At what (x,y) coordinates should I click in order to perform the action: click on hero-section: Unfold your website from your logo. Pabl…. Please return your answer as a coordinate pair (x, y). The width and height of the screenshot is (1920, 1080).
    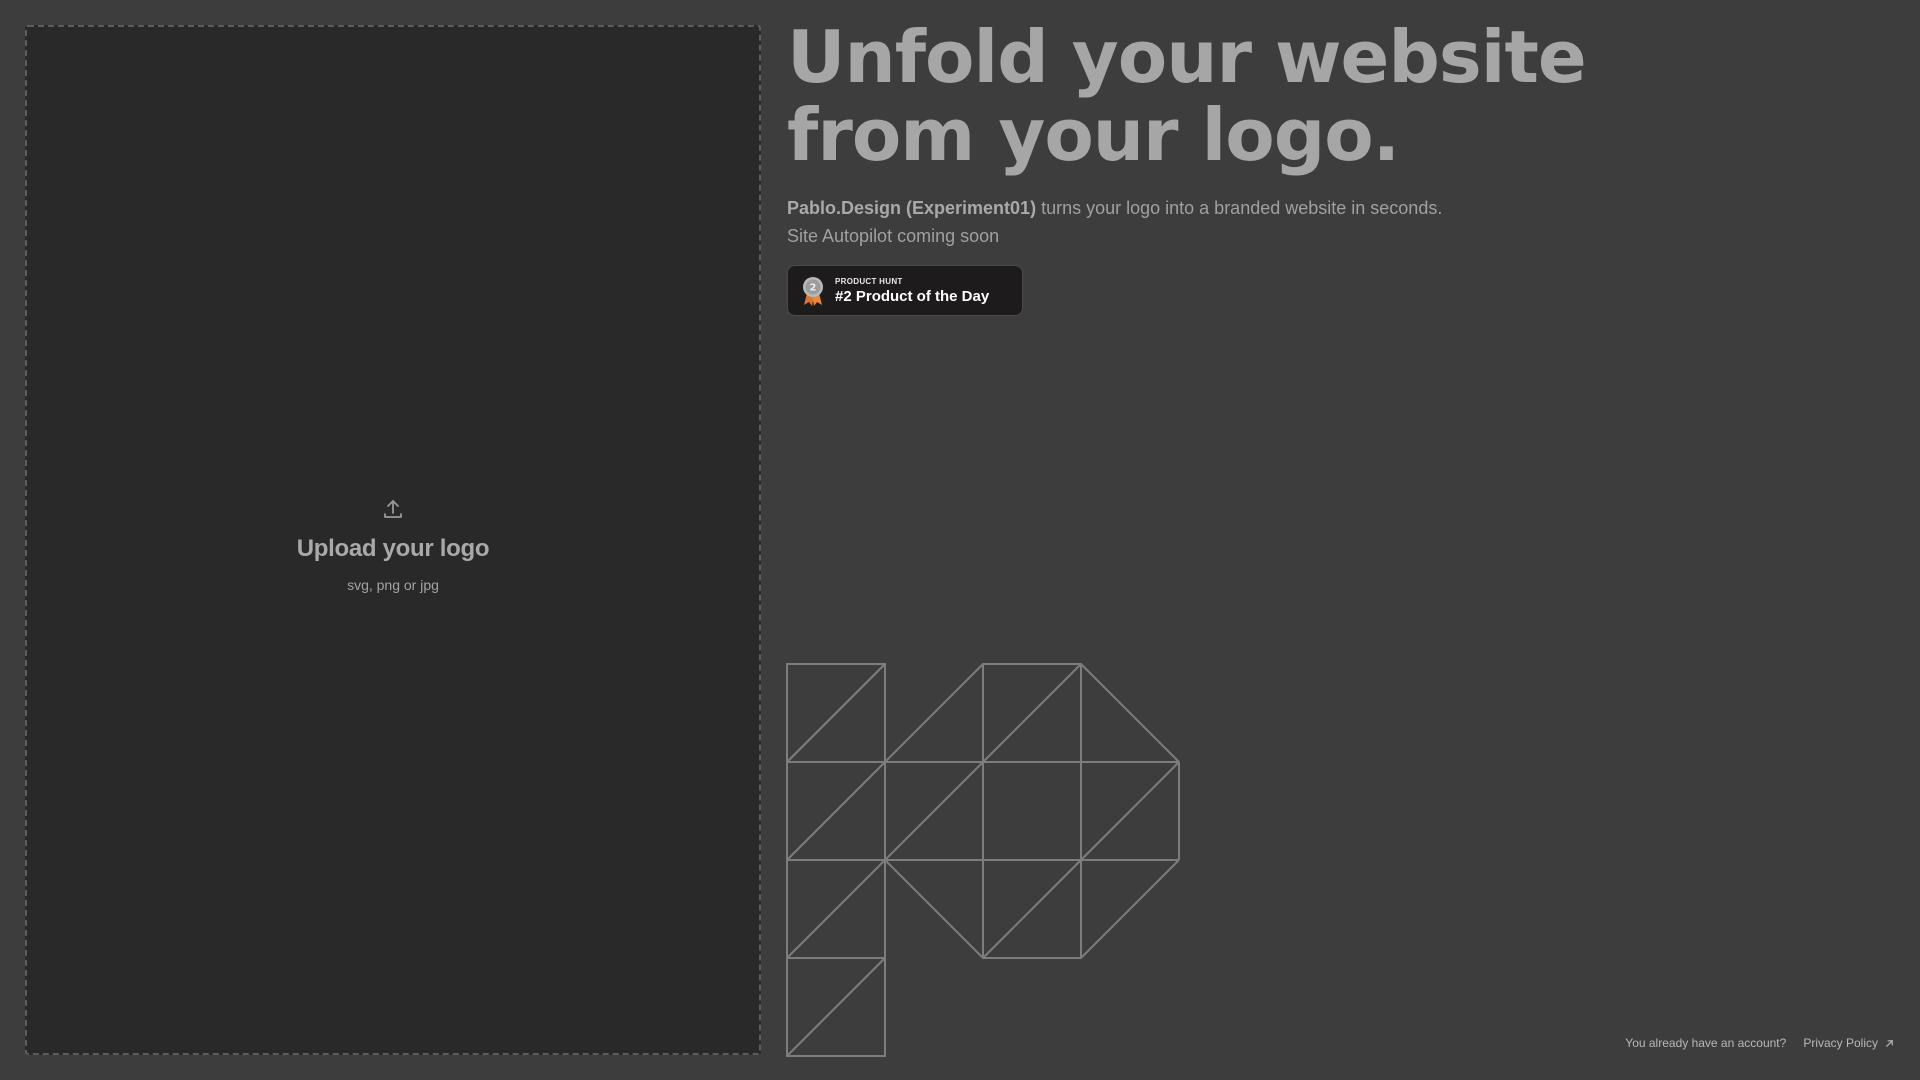
    Looking at the image, I should click on (1287, 167).